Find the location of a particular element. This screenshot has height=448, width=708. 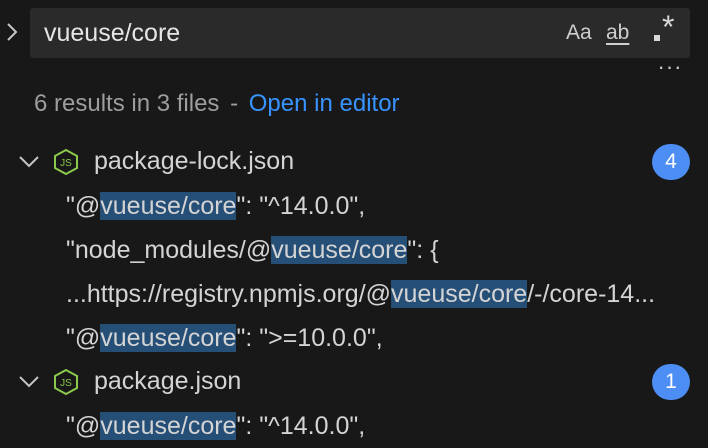

match-whole-word-toggle: ab is located at coordinates (617, 33).